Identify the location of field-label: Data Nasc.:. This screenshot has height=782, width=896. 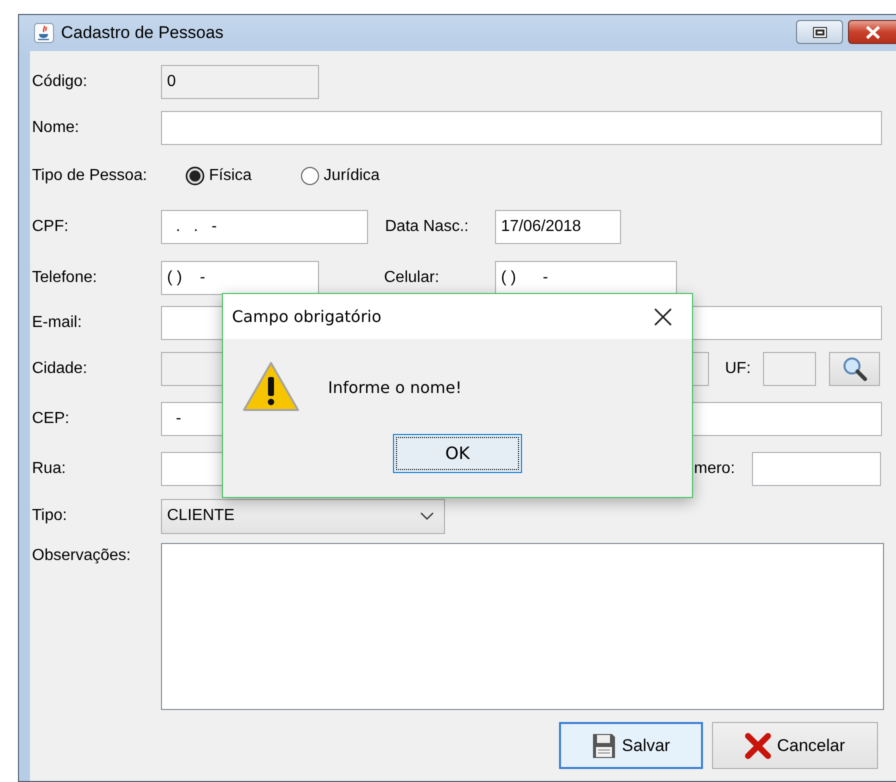
(427, 227).